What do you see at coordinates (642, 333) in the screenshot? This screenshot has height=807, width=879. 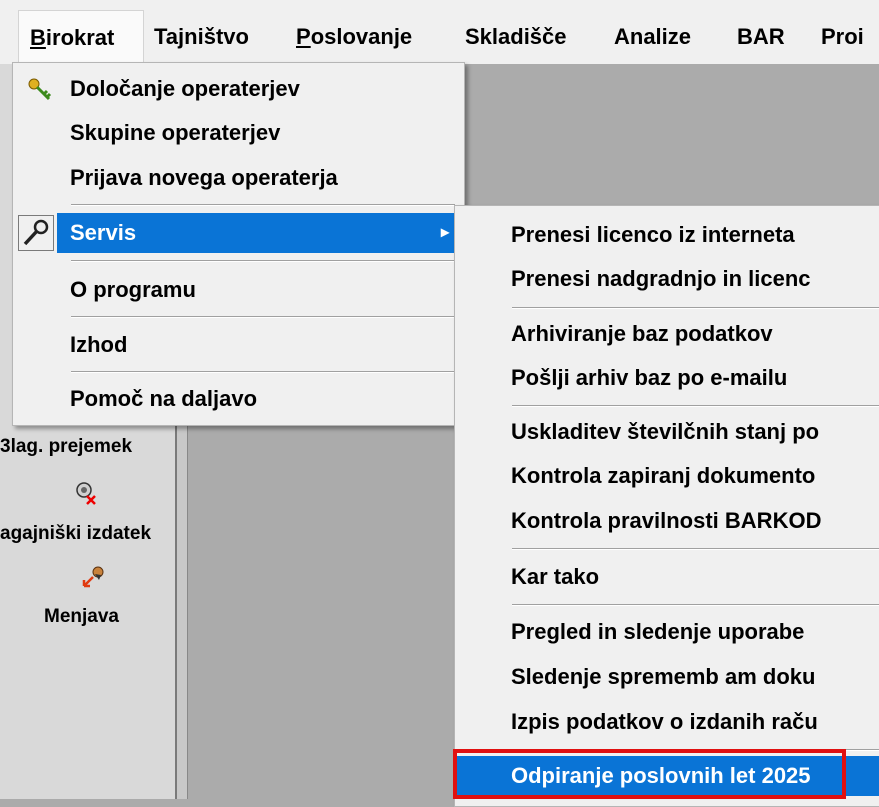 I see `submenu-item-label: Arhiviranje baz podatkov` at bounding box center [642, 333].